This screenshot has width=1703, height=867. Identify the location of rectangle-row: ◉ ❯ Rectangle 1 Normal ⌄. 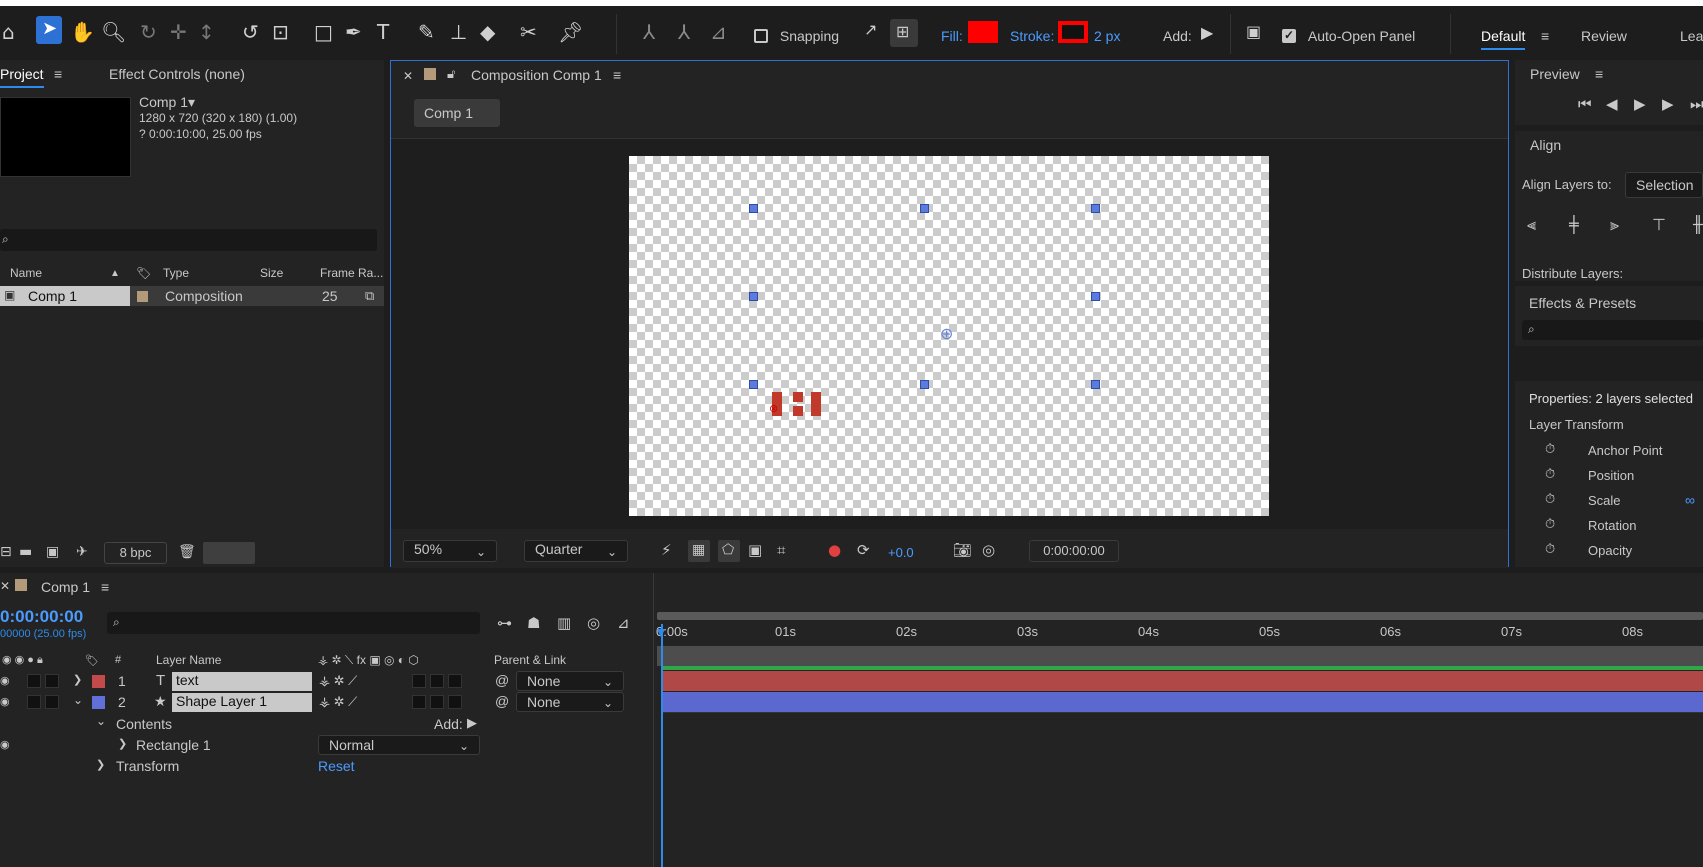
(327, 745).